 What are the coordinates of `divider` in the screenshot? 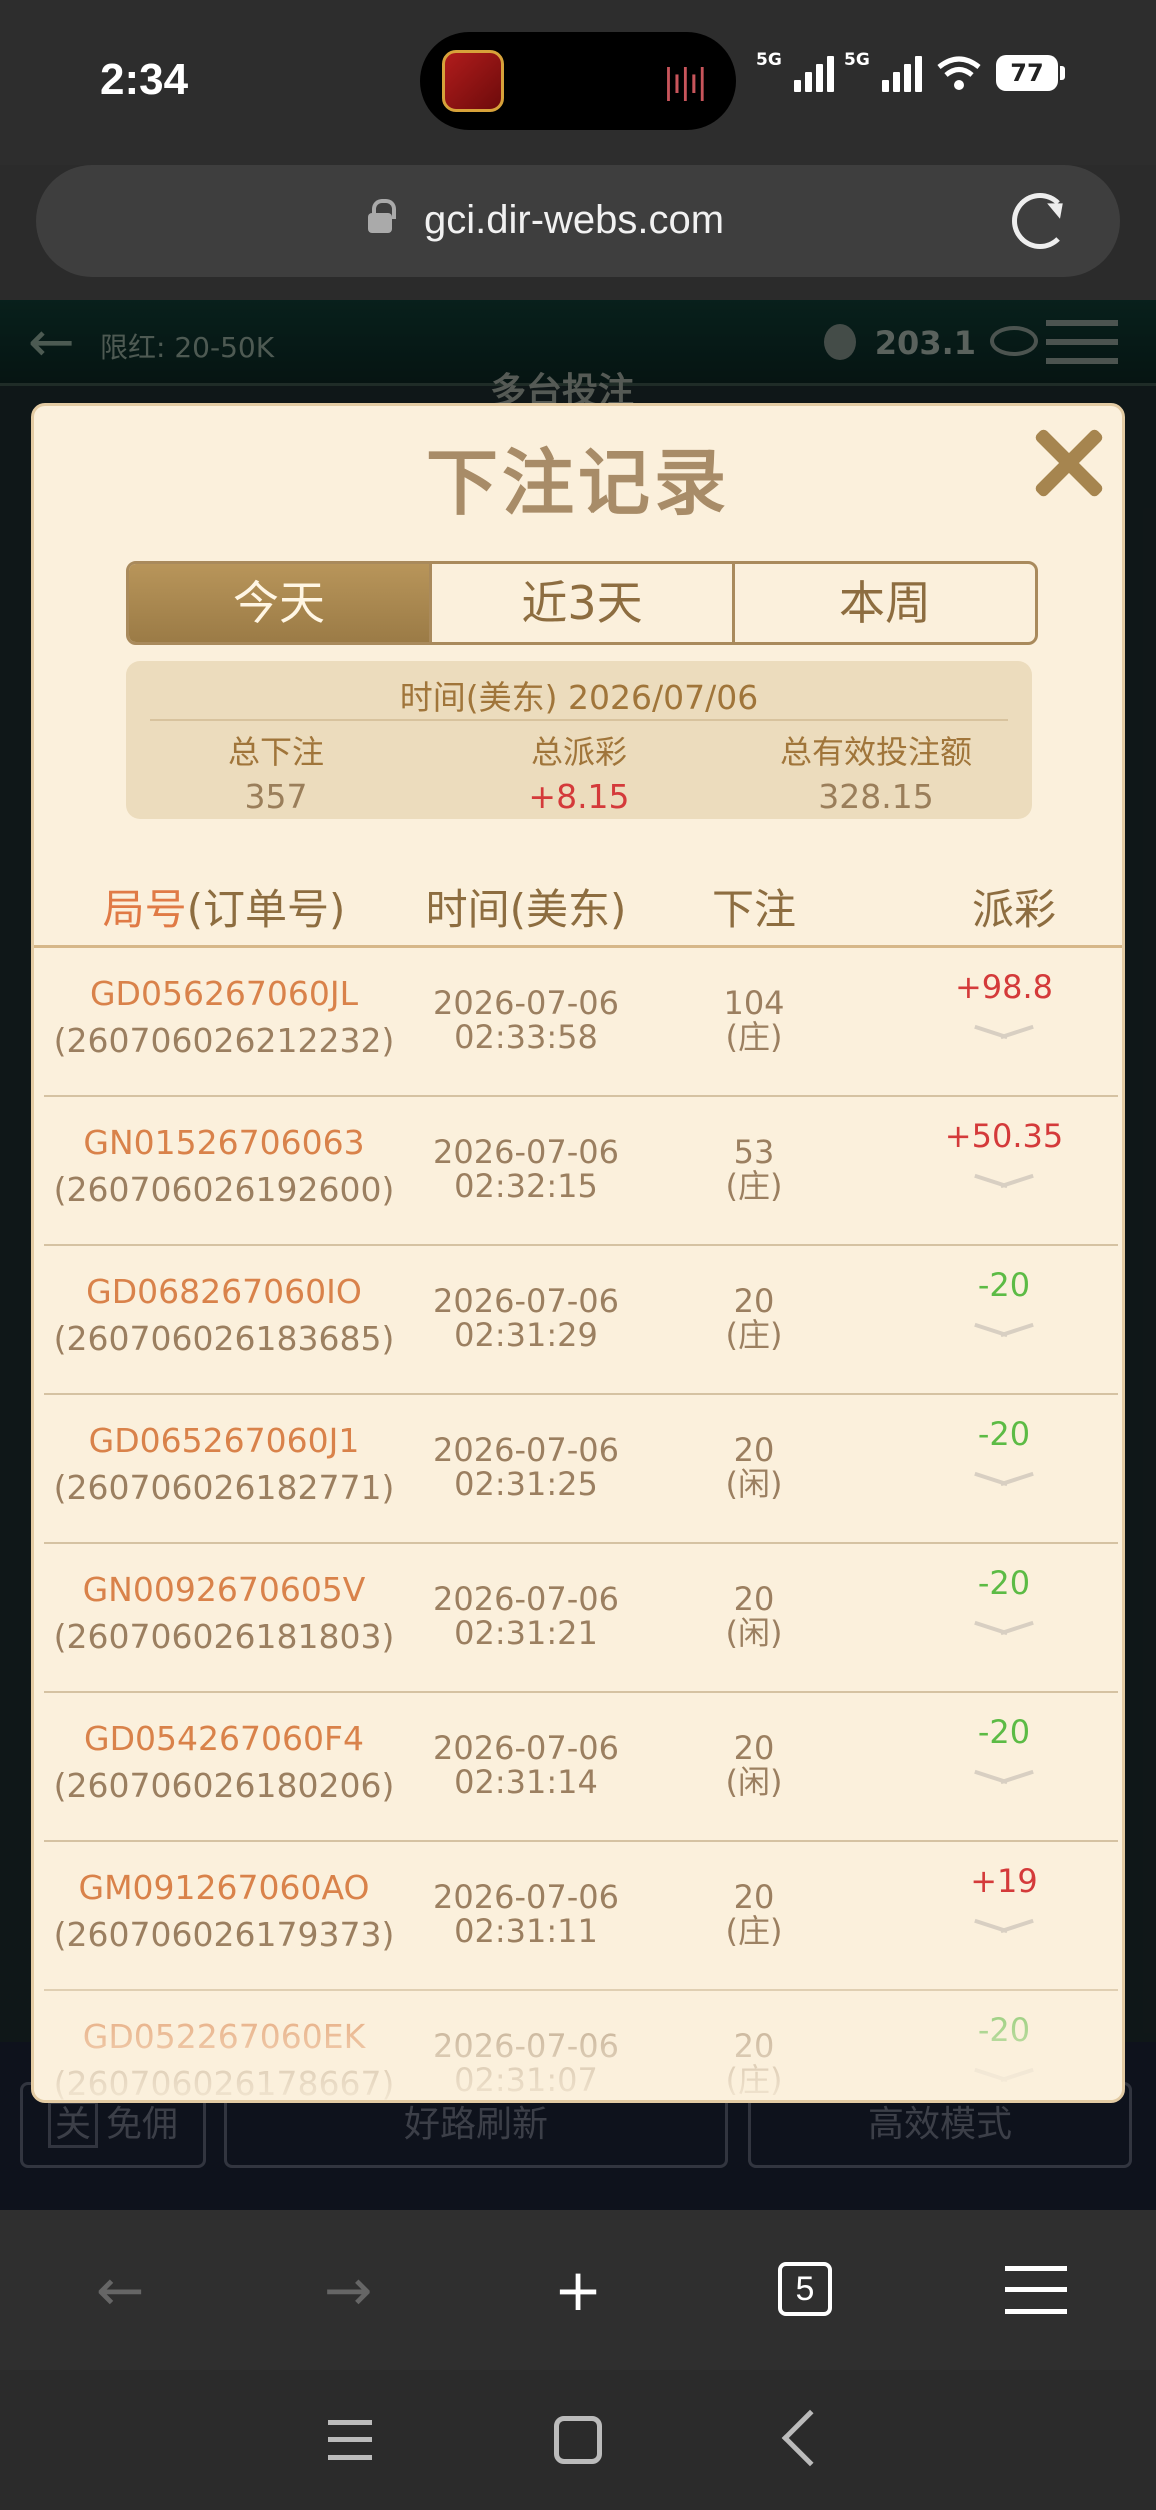 It's located at (579, 720).